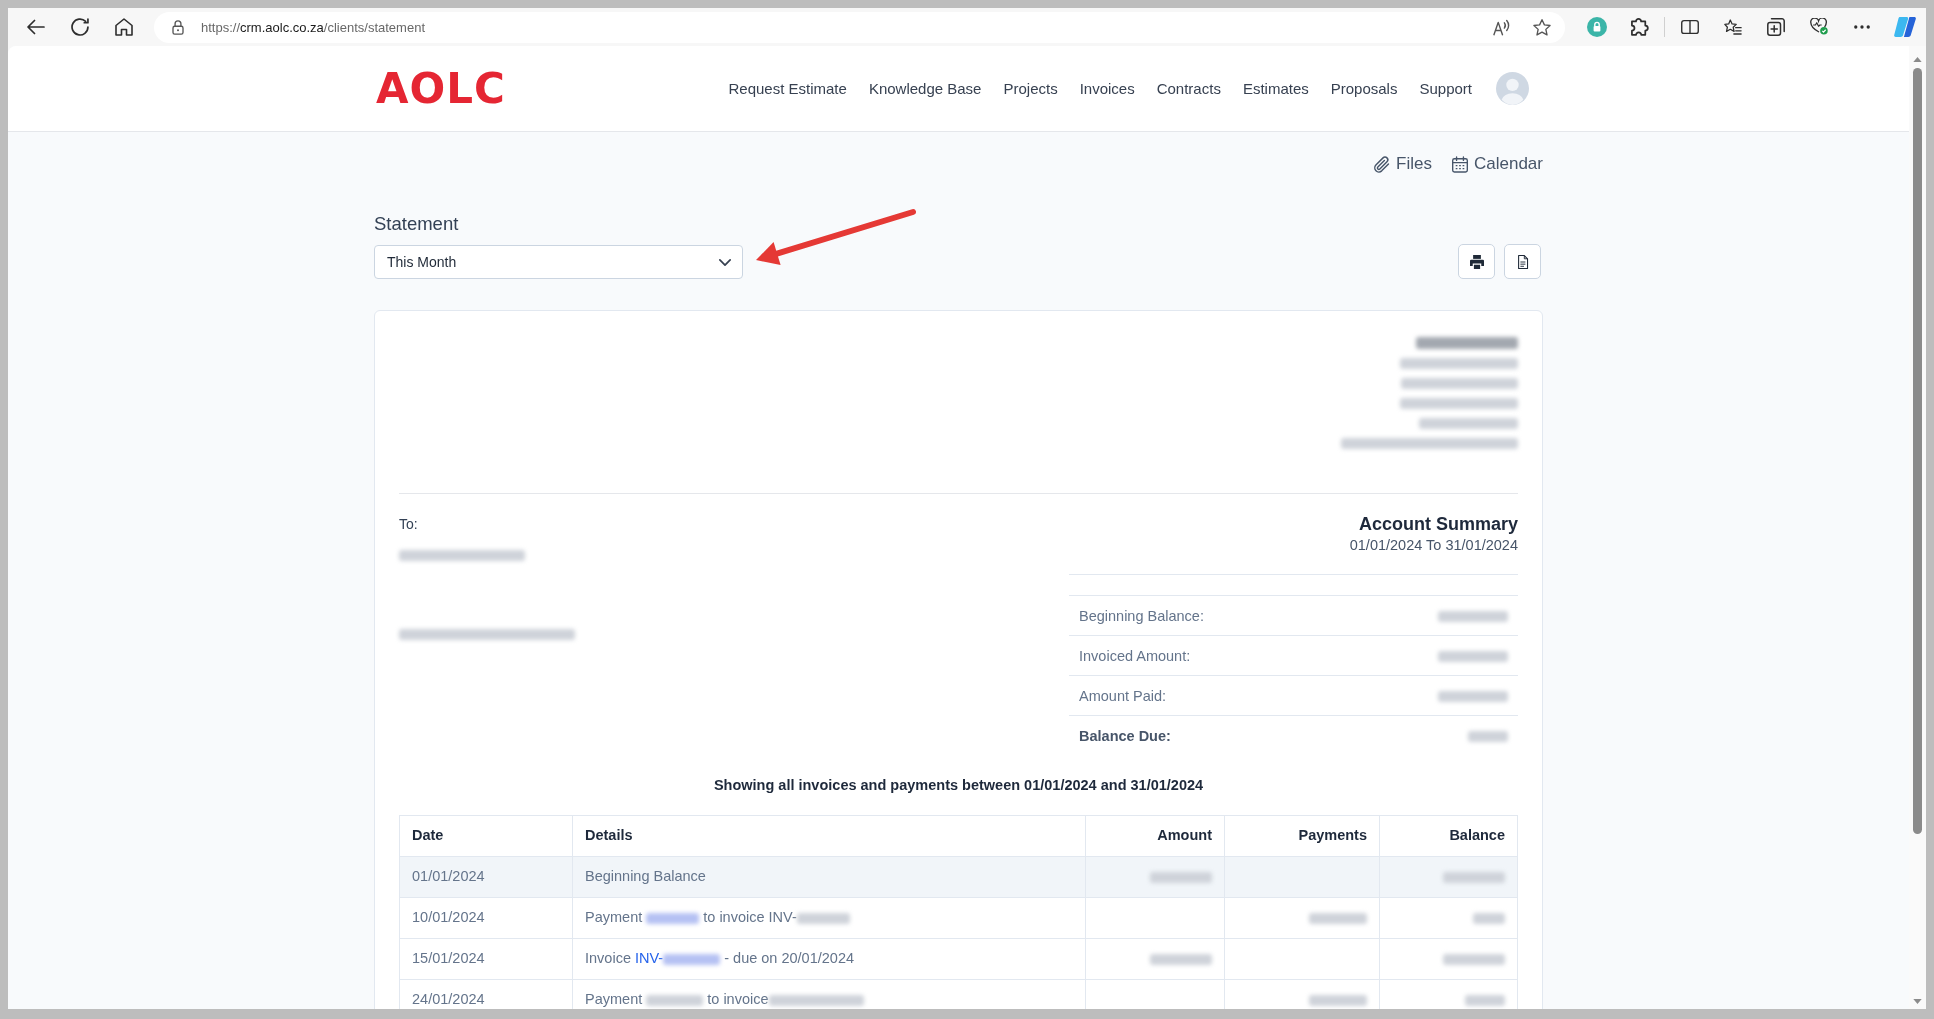  What do you see at coordinates (1207, 735) in the screenshot?
I see `summary-label: Balance Due:` at bounding box center [1207, 735].